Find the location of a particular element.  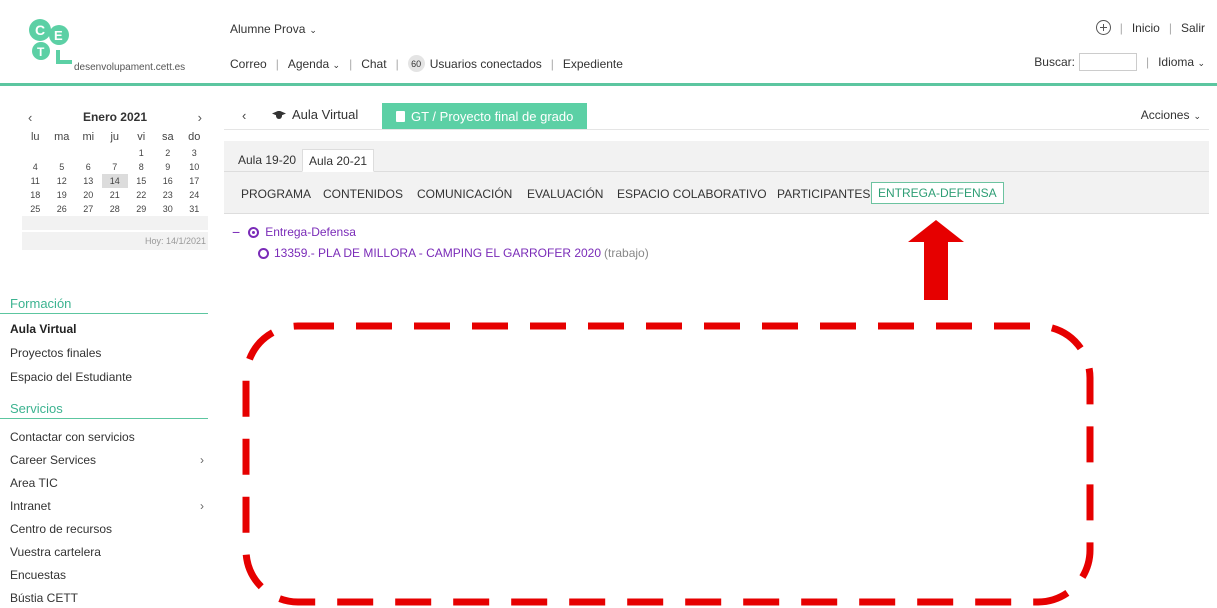

calendar-today: Hoy: 14/1/2021 is located at coordinates (115, 241).